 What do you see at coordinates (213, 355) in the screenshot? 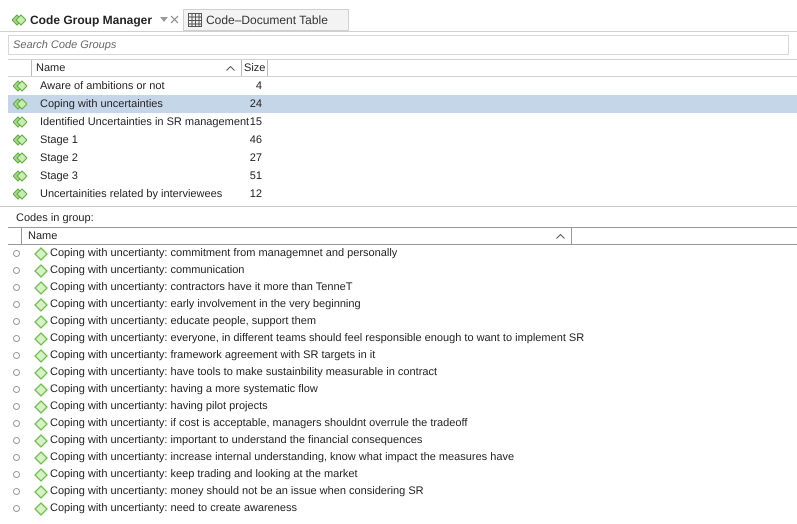
I see `code-name: Coping with uncertianty: framework agreement with SR targets in it` at bounding box center [213, 355].